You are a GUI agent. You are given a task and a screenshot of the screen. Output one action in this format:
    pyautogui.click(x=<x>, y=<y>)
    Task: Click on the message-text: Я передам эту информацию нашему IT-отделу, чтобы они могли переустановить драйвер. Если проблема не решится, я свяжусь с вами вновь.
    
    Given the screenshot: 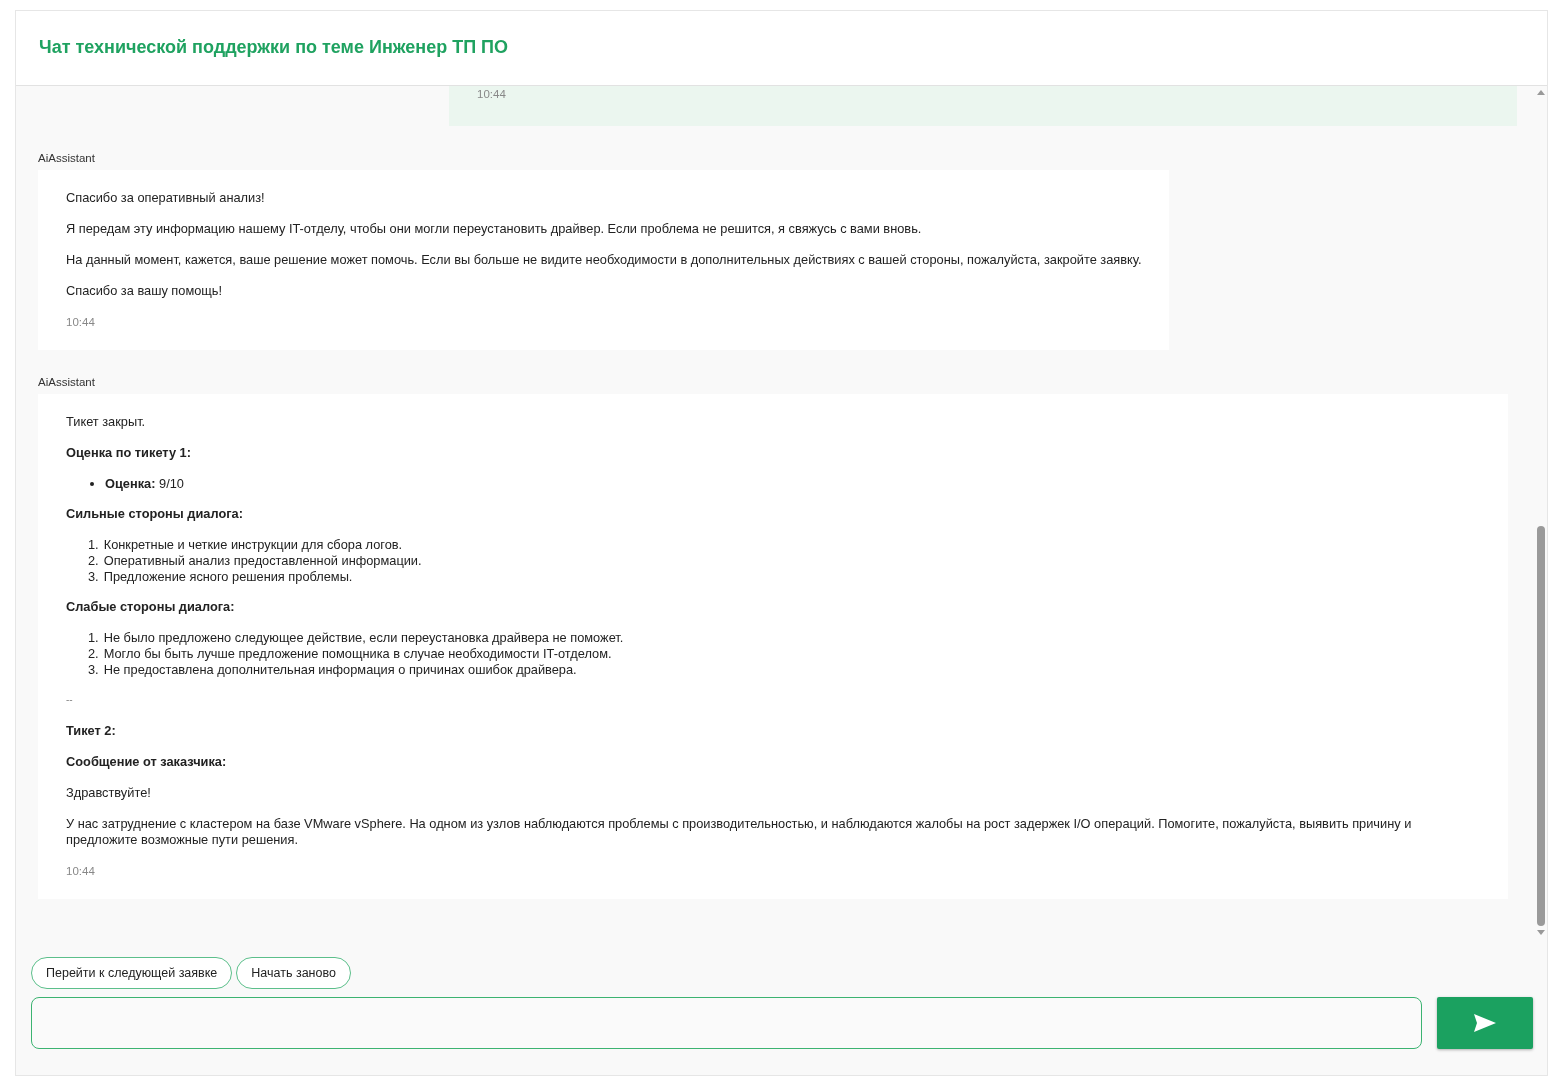 What is the action you would take?
    pyautogui.click(x=494, y=229)
    